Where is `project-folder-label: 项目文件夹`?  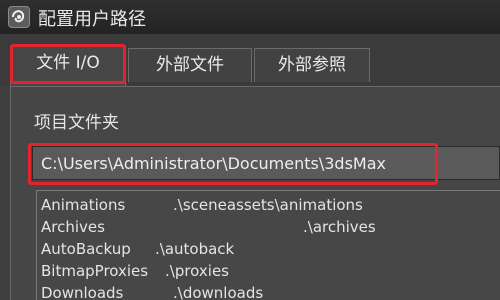 project-folder-label: 项目文件夹 is located at coordinates (76, 123).